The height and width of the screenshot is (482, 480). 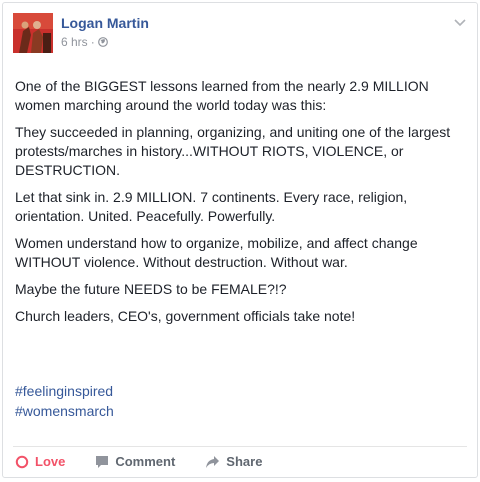 I want to click on share-arrow-icon, so click(x=213, y=461).